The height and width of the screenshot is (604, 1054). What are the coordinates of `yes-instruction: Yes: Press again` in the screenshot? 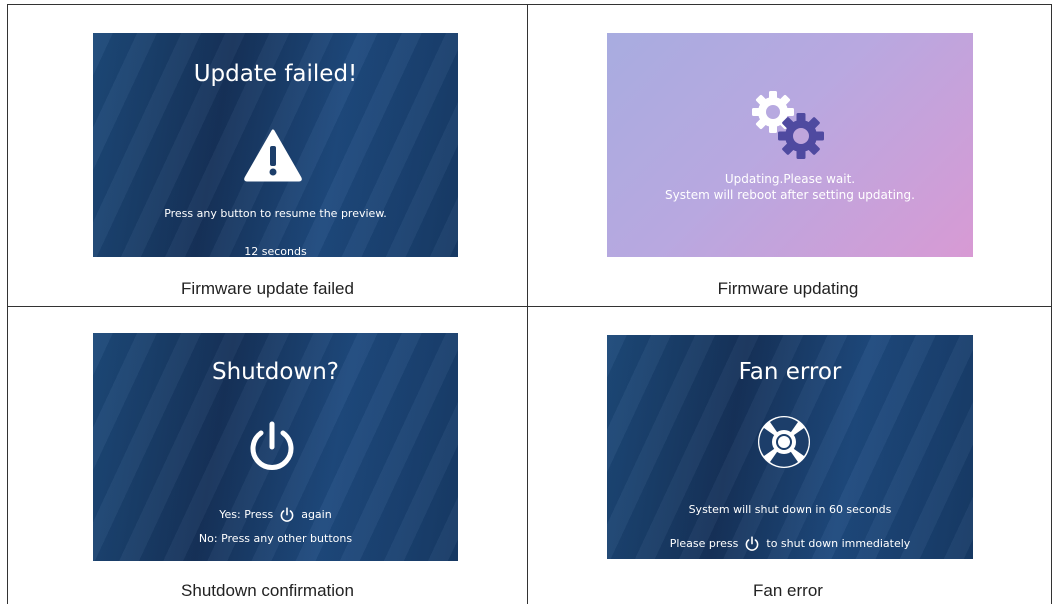 It's located at (275, 514).